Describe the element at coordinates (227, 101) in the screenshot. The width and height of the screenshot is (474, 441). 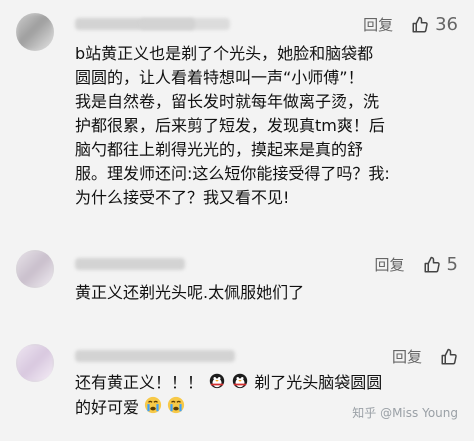
I see `text-line: 我是自然卷，留长发时就每年做离子烫，洗` at that location.